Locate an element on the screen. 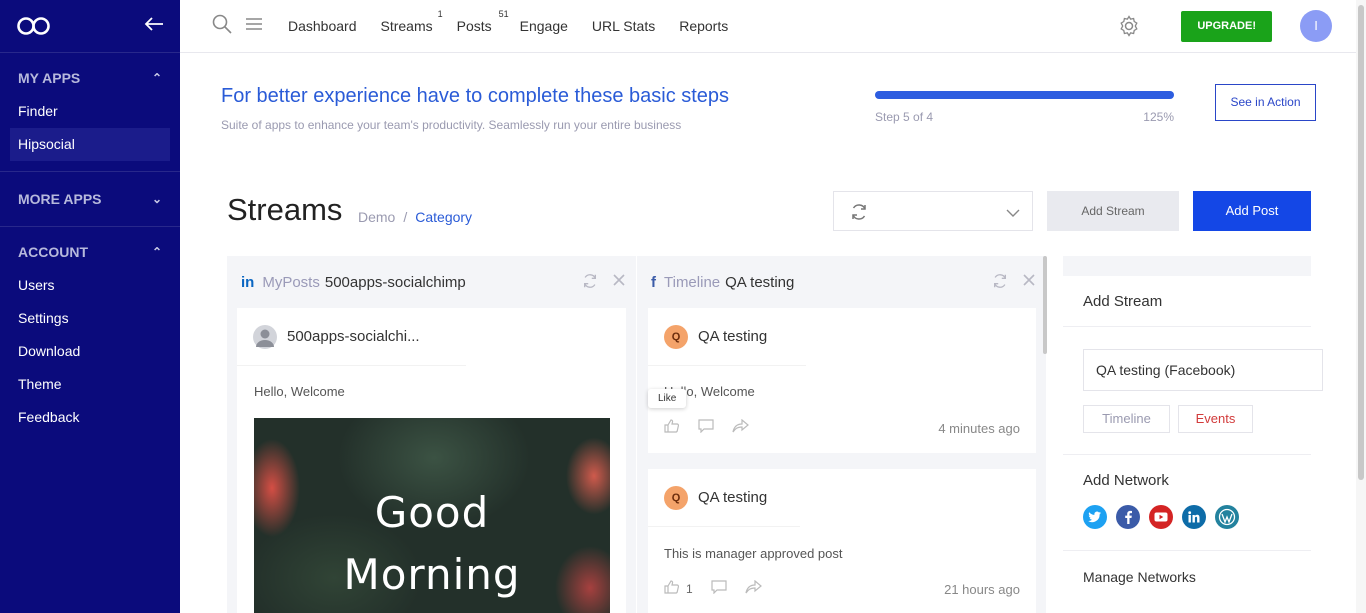  post-actions: 4 minutes ago is located at coordinates (842, 428).